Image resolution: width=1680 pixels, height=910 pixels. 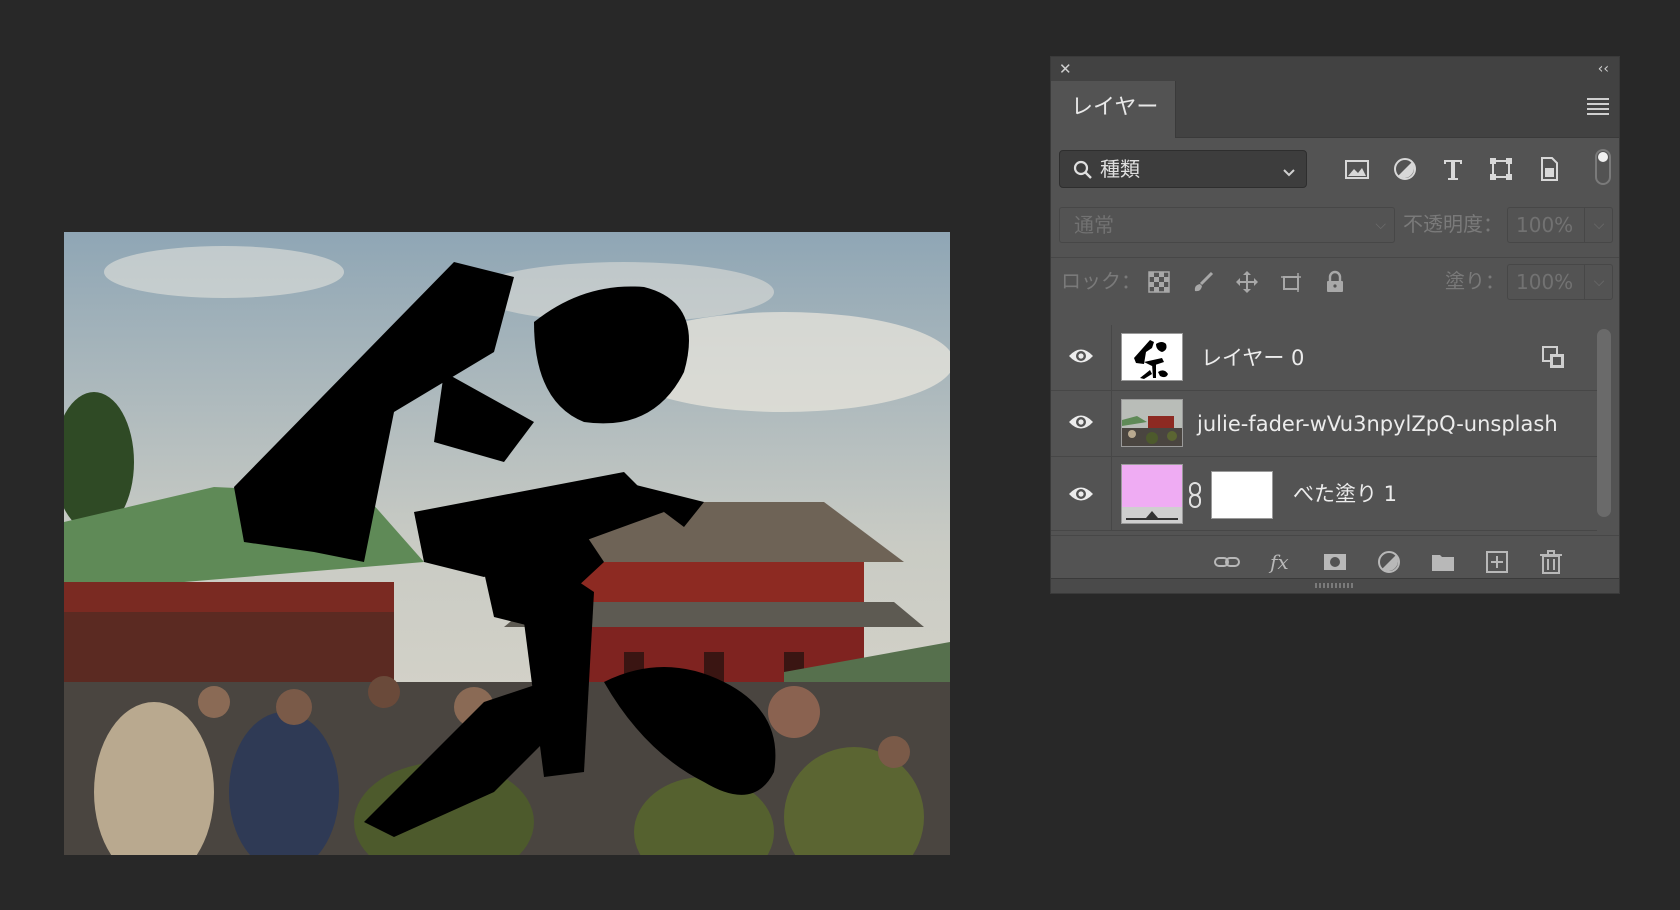 I want to click on link-chain-icon, so click(x=1195, y=497).